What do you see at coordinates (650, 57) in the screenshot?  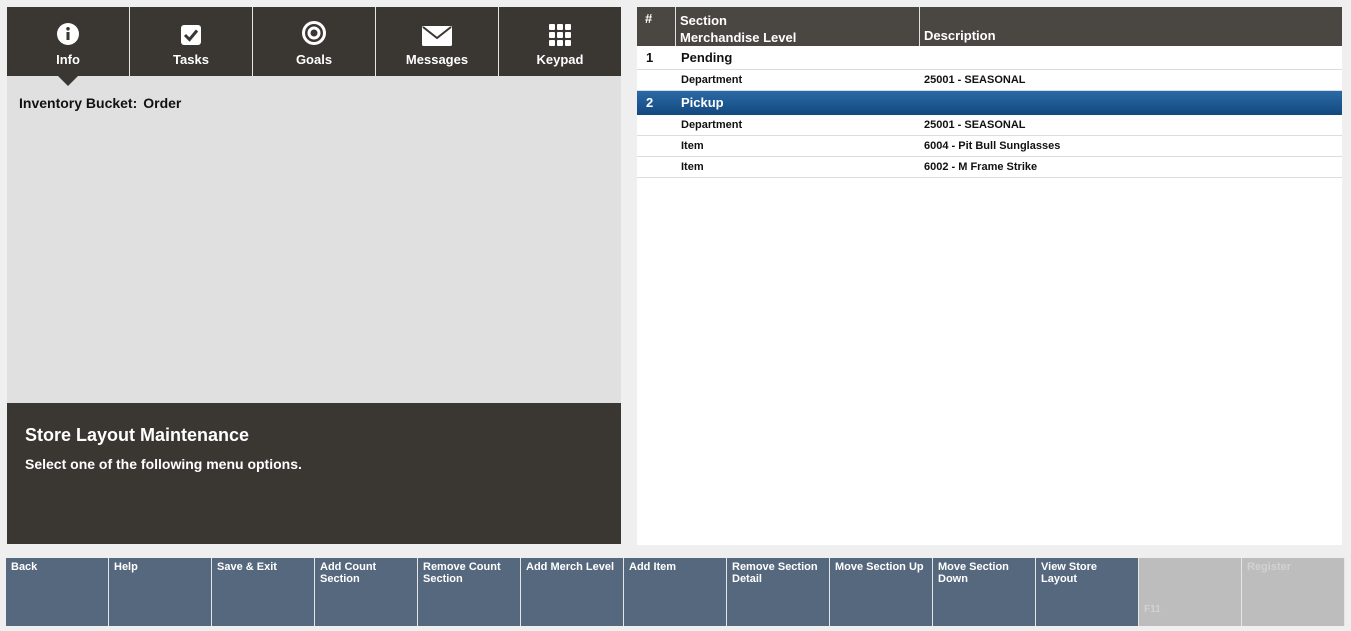 I see `row-number: 1` at bounding box center [650, 57].